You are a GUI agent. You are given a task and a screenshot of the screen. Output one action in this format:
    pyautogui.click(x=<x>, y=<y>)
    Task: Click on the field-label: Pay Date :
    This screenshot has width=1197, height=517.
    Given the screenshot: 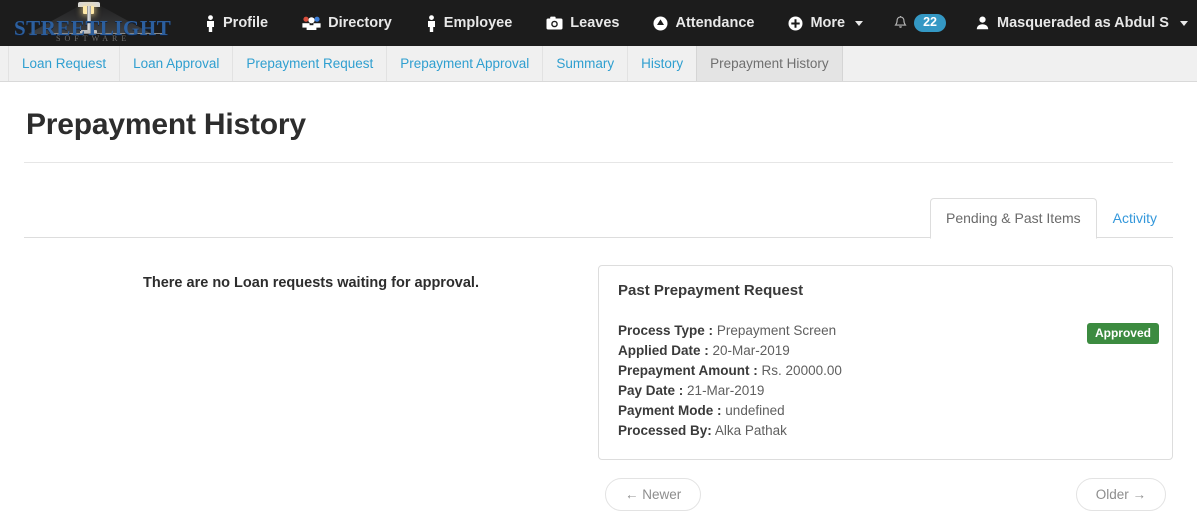 What is the action you would take?
    pyautogui.click(x=651, y=390)
    